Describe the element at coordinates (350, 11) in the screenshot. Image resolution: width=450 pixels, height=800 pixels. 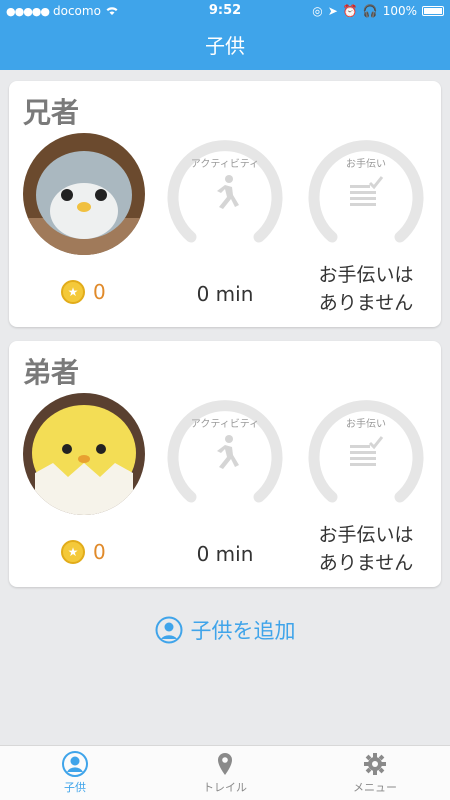
I see `alarm-icon: ⏰` at that location.